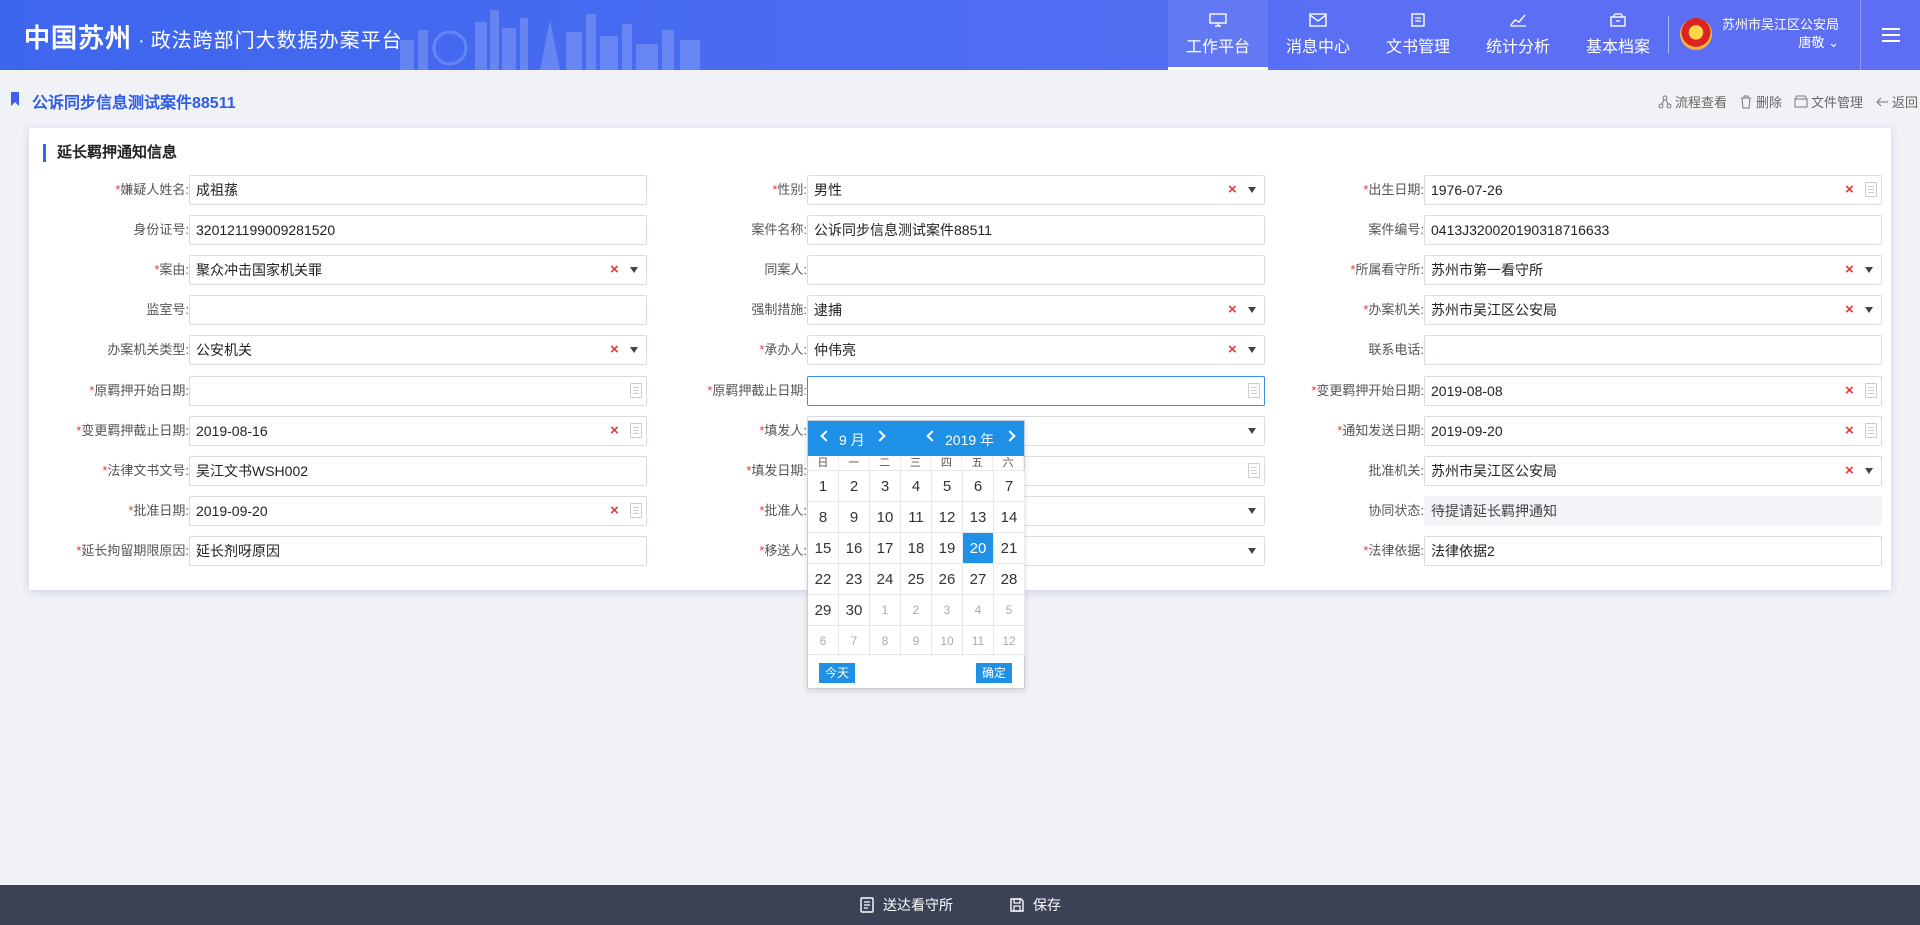 The image size is (1920, 925). Describe the element at coordinates (916, 578) in the screenshot. I see `day-cell: 25` at that location.